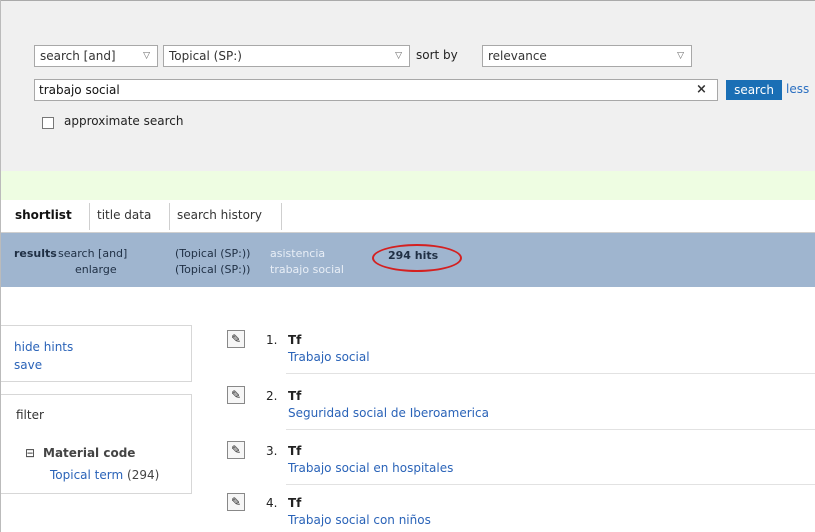 The image size is (815, 532). Describe the element at coordinates (307, 269) in the screenshot. I see `query-term: trabajo social` at that location.